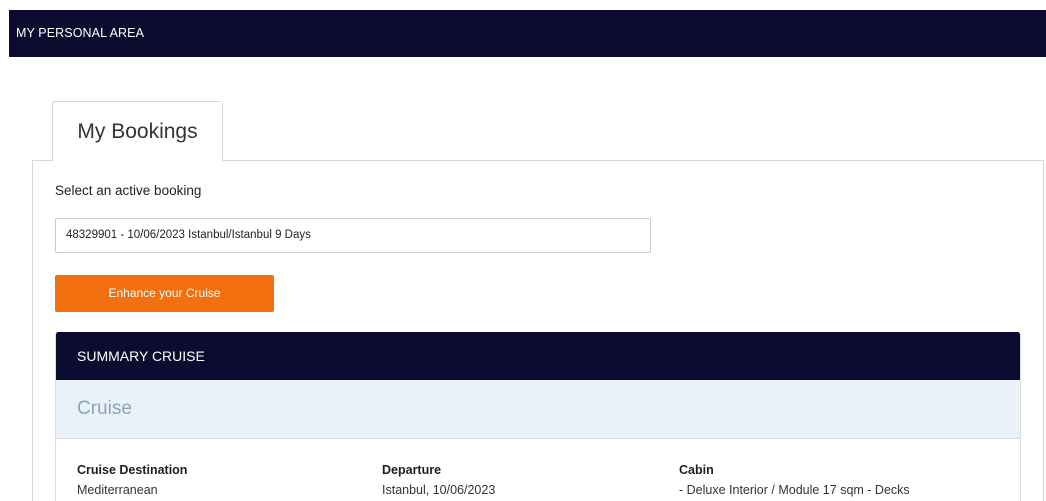  Describe the element at coordinates (538, 356) in the screenshot. I see `summary-cruise-header: SUMMARY CRUISE` at that location.